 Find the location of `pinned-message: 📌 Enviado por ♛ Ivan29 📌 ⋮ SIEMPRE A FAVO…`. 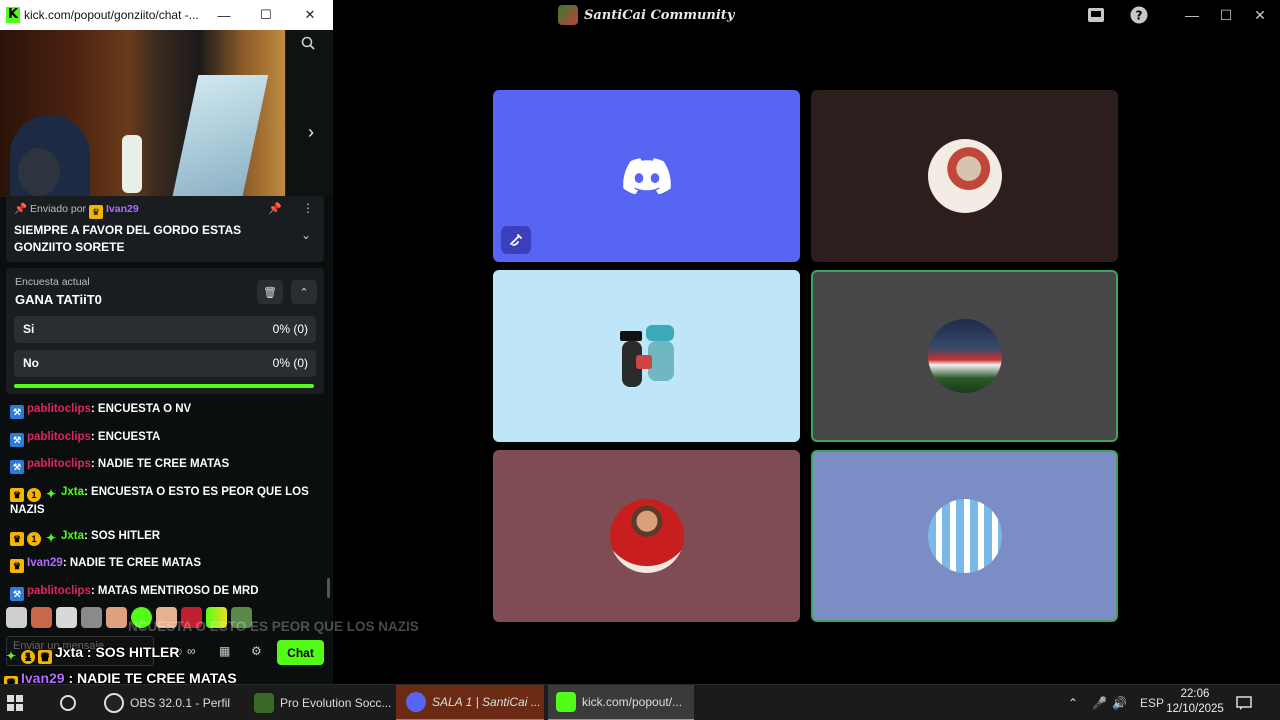

pinned-message: 📌 Enviado por ♛ Ivan29 📌 ⋮ SIEMPRE A FAVO… is located at coordinates (165, 229).